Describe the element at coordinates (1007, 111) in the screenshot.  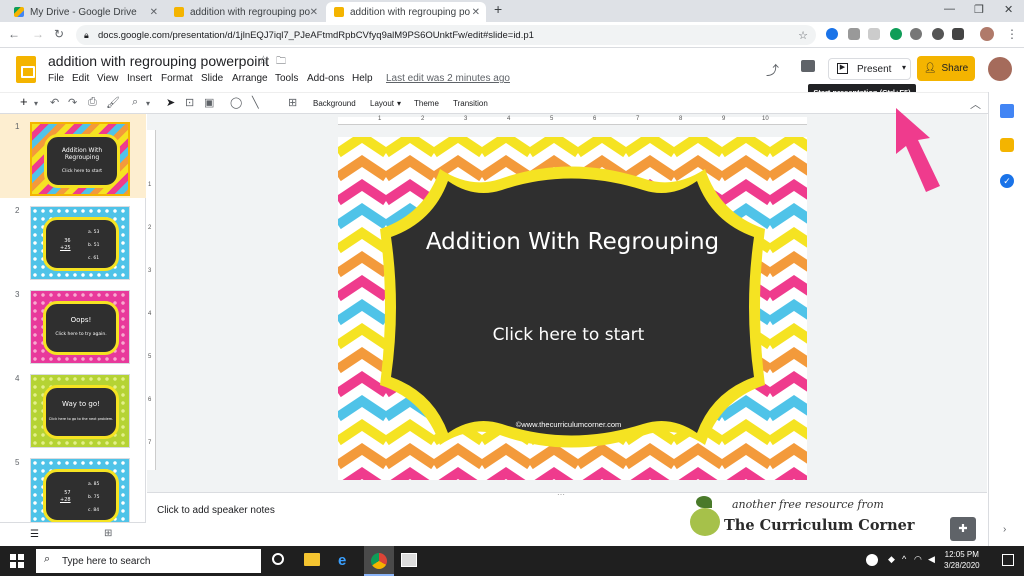
I see `calendar-icon` at that location.